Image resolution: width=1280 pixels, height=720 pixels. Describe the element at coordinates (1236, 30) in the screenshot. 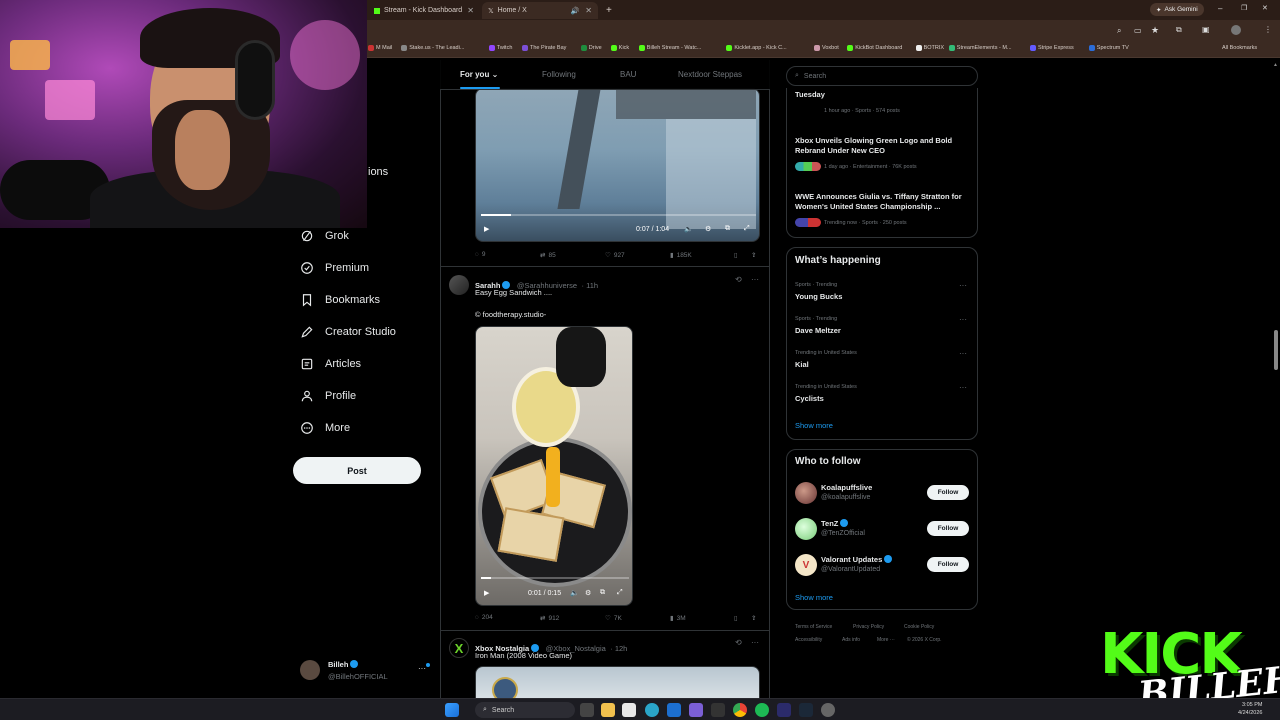

I see `profile-avatar-icon` at that location.